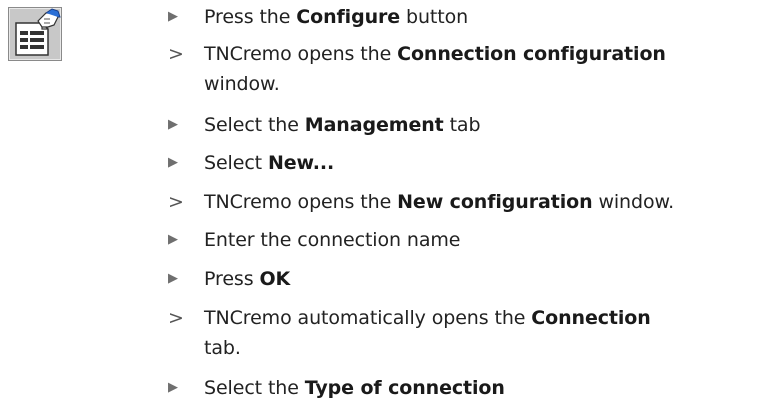  I want to click on step-text-bold: Management, so click(374, 125).